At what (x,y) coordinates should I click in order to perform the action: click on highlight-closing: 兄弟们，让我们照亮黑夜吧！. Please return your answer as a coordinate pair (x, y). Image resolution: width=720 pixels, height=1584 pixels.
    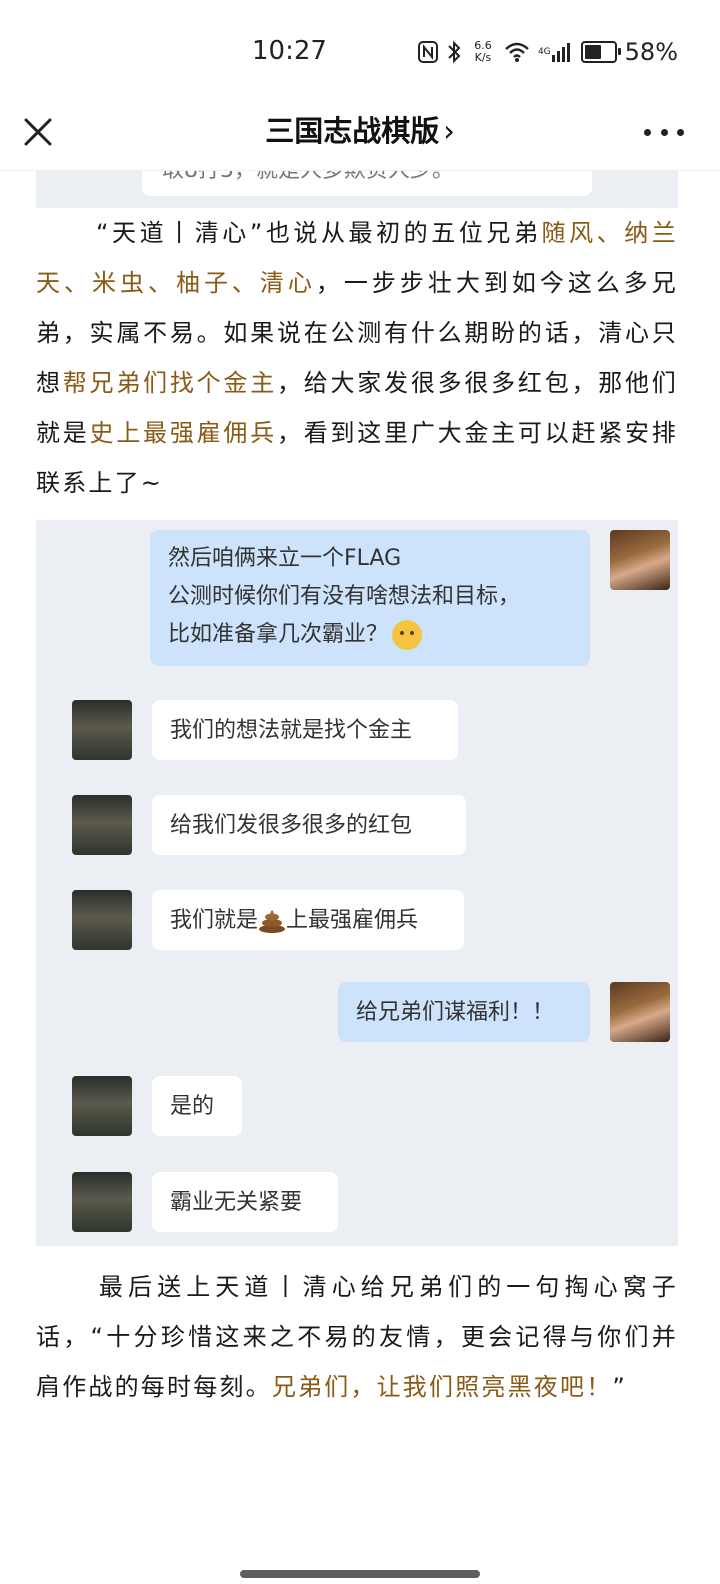
    Looking at the image, I should click on (442, 1387).